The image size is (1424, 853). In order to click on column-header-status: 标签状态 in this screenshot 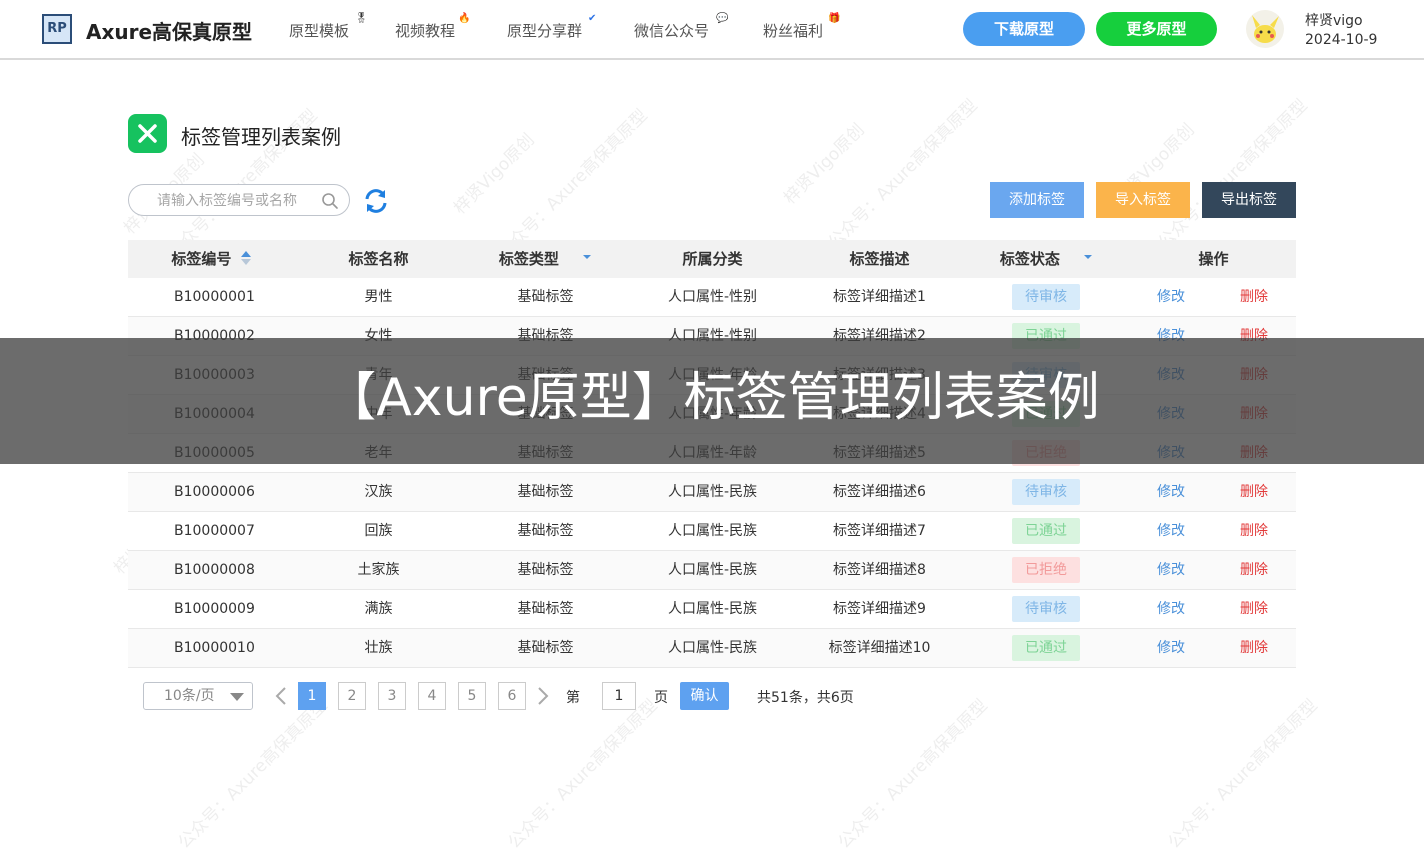, I will do `click(1046, 259)`.